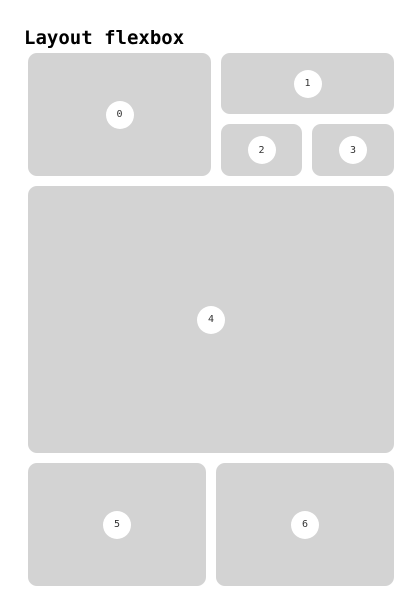 Image resolution: width=413 pixels, height=604 pixels. I want to click on box-number-badge: 5, so click(117, 524).